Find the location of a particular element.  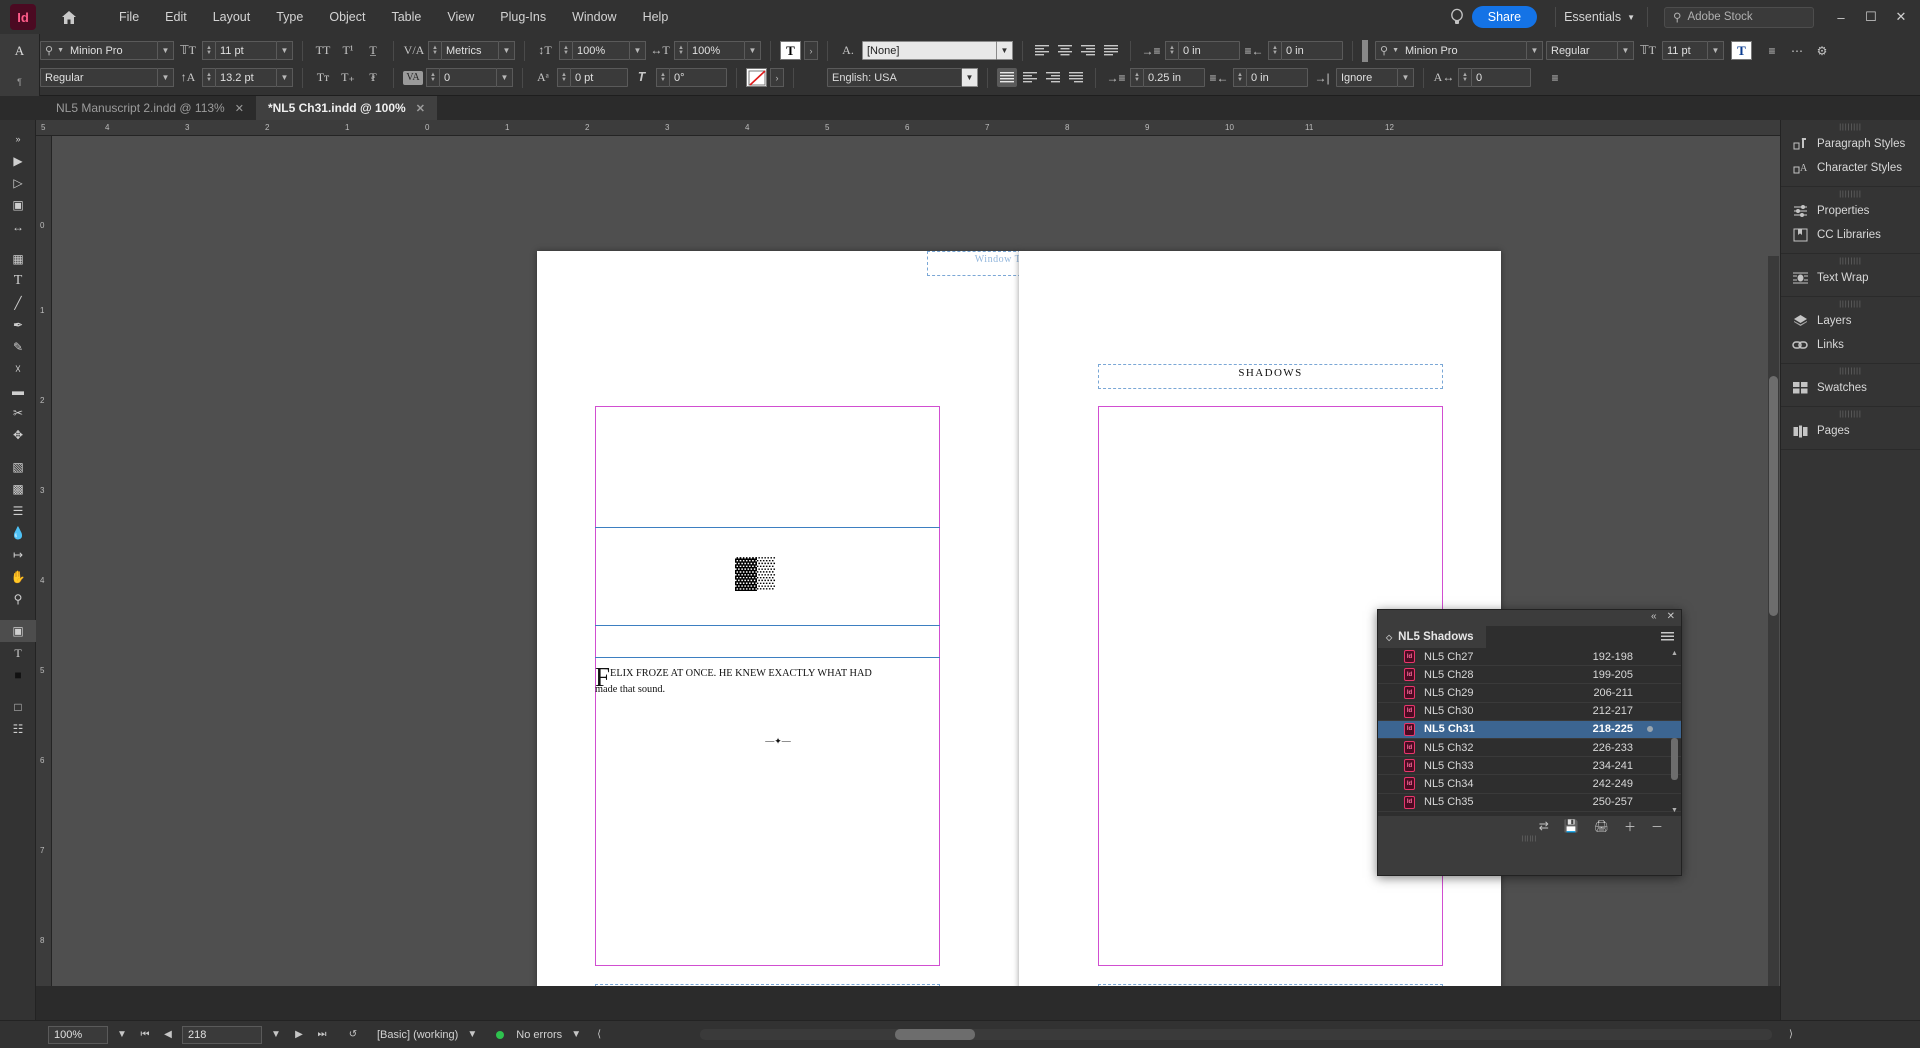

sidebar-item-text-wrap: Text Wrap is located at coordinates (1850, 278).